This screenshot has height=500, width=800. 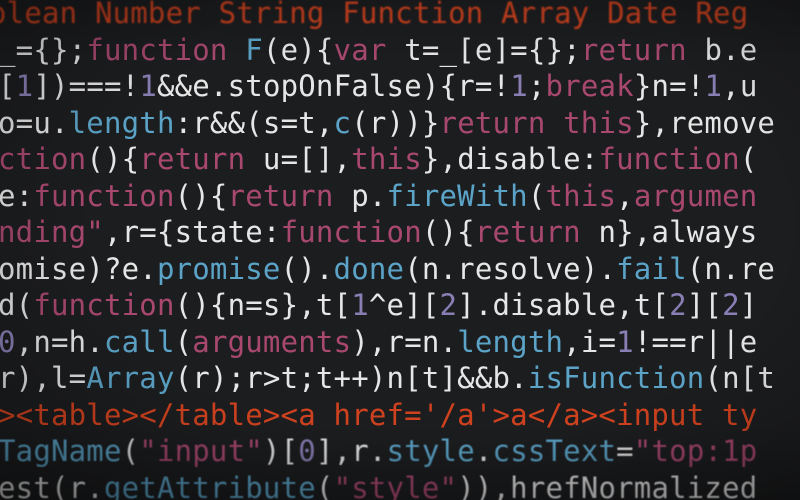 What do you see at coordinates (457, 195) in the screenshot?
I see `code-token: fireWith` at bounding box center [457, 195].